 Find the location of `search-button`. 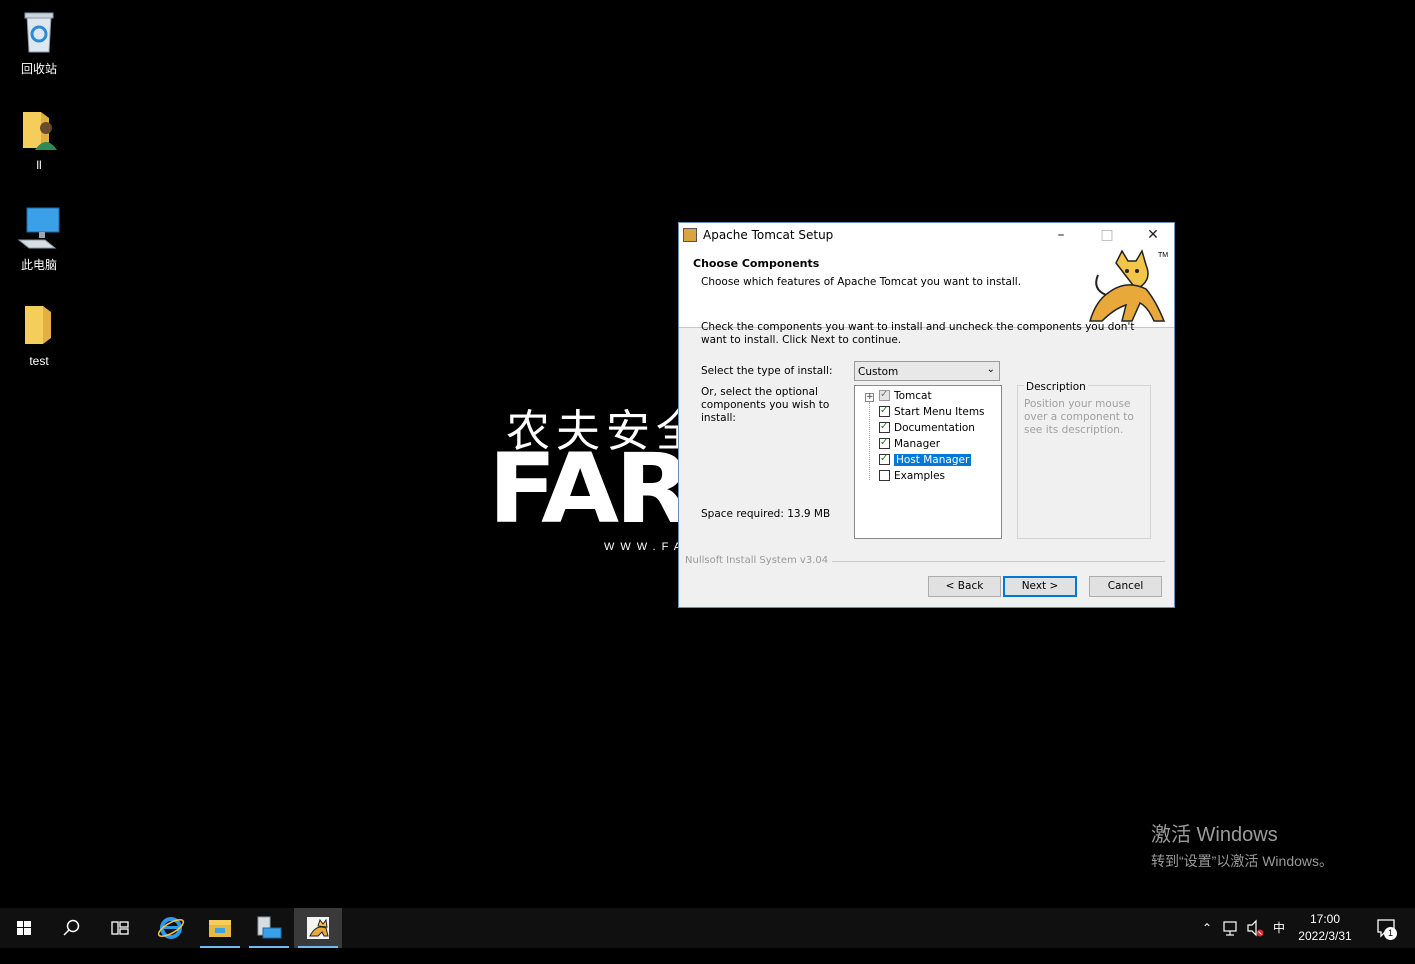

search-button is located at coordinates (72, 928).